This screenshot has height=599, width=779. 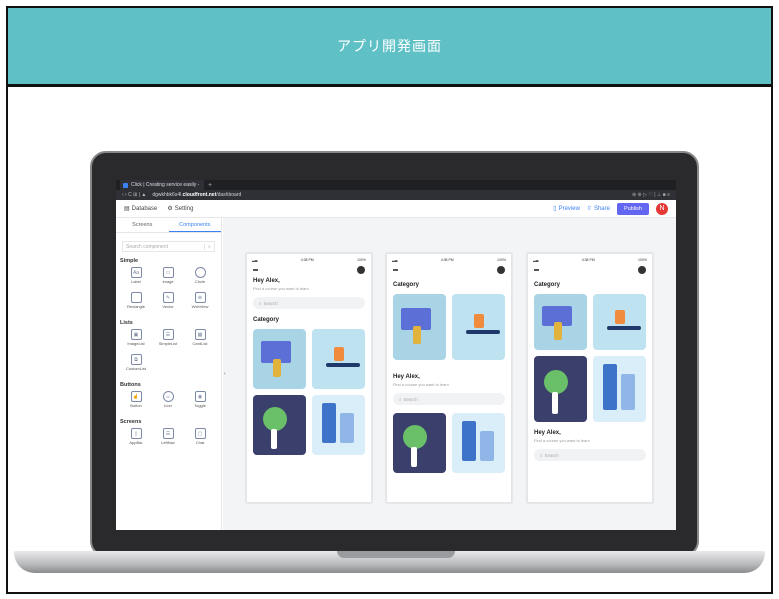 I want to click on database-button: ▤ Database, so click(x=140, y=209).